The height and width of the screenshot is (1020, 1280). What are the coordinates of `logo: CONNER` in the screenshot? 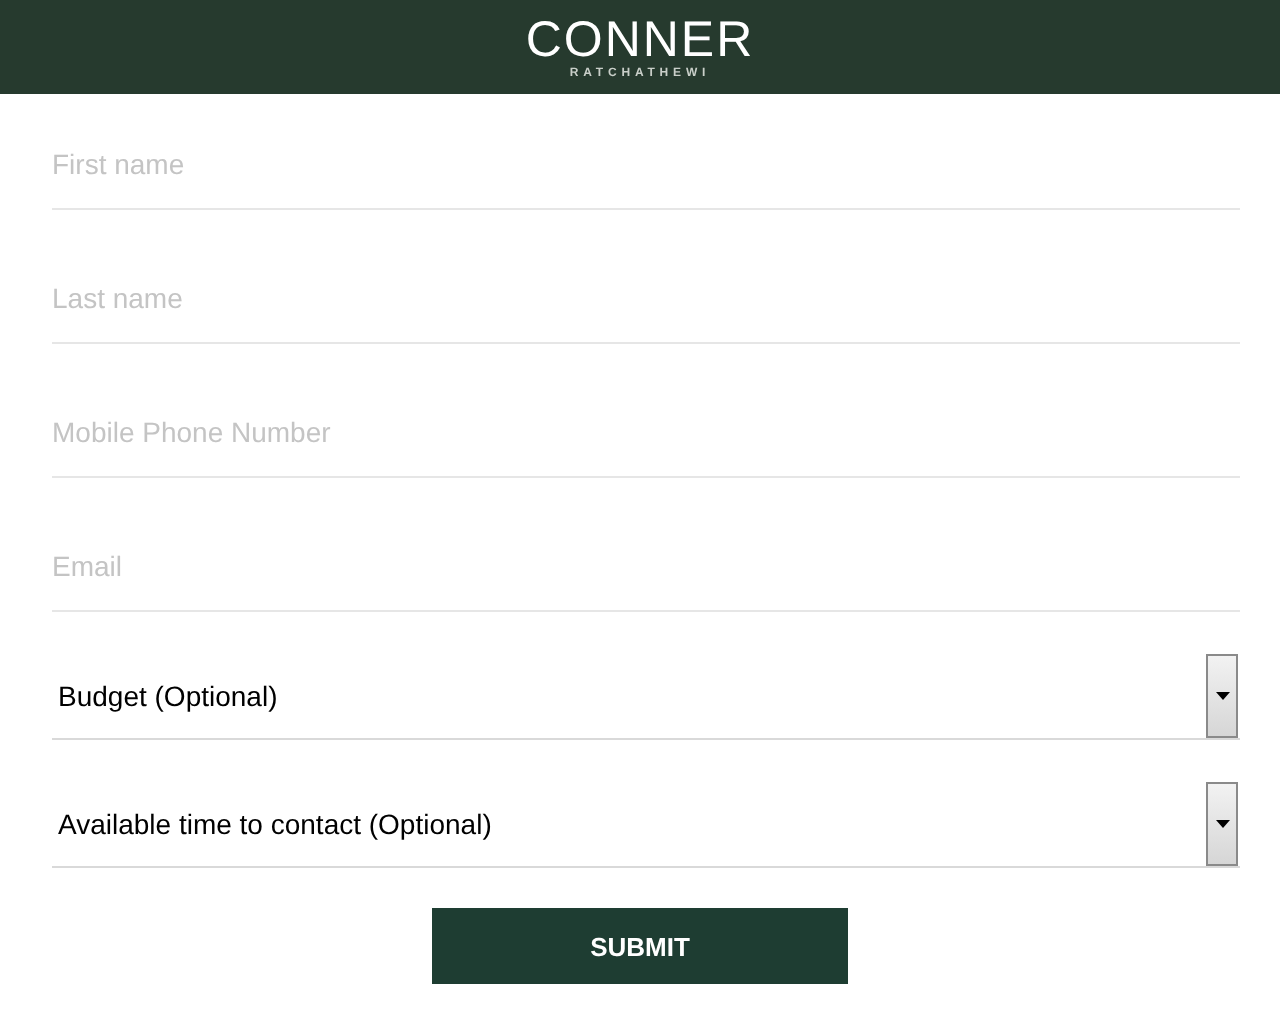 It's located at (640, 39).